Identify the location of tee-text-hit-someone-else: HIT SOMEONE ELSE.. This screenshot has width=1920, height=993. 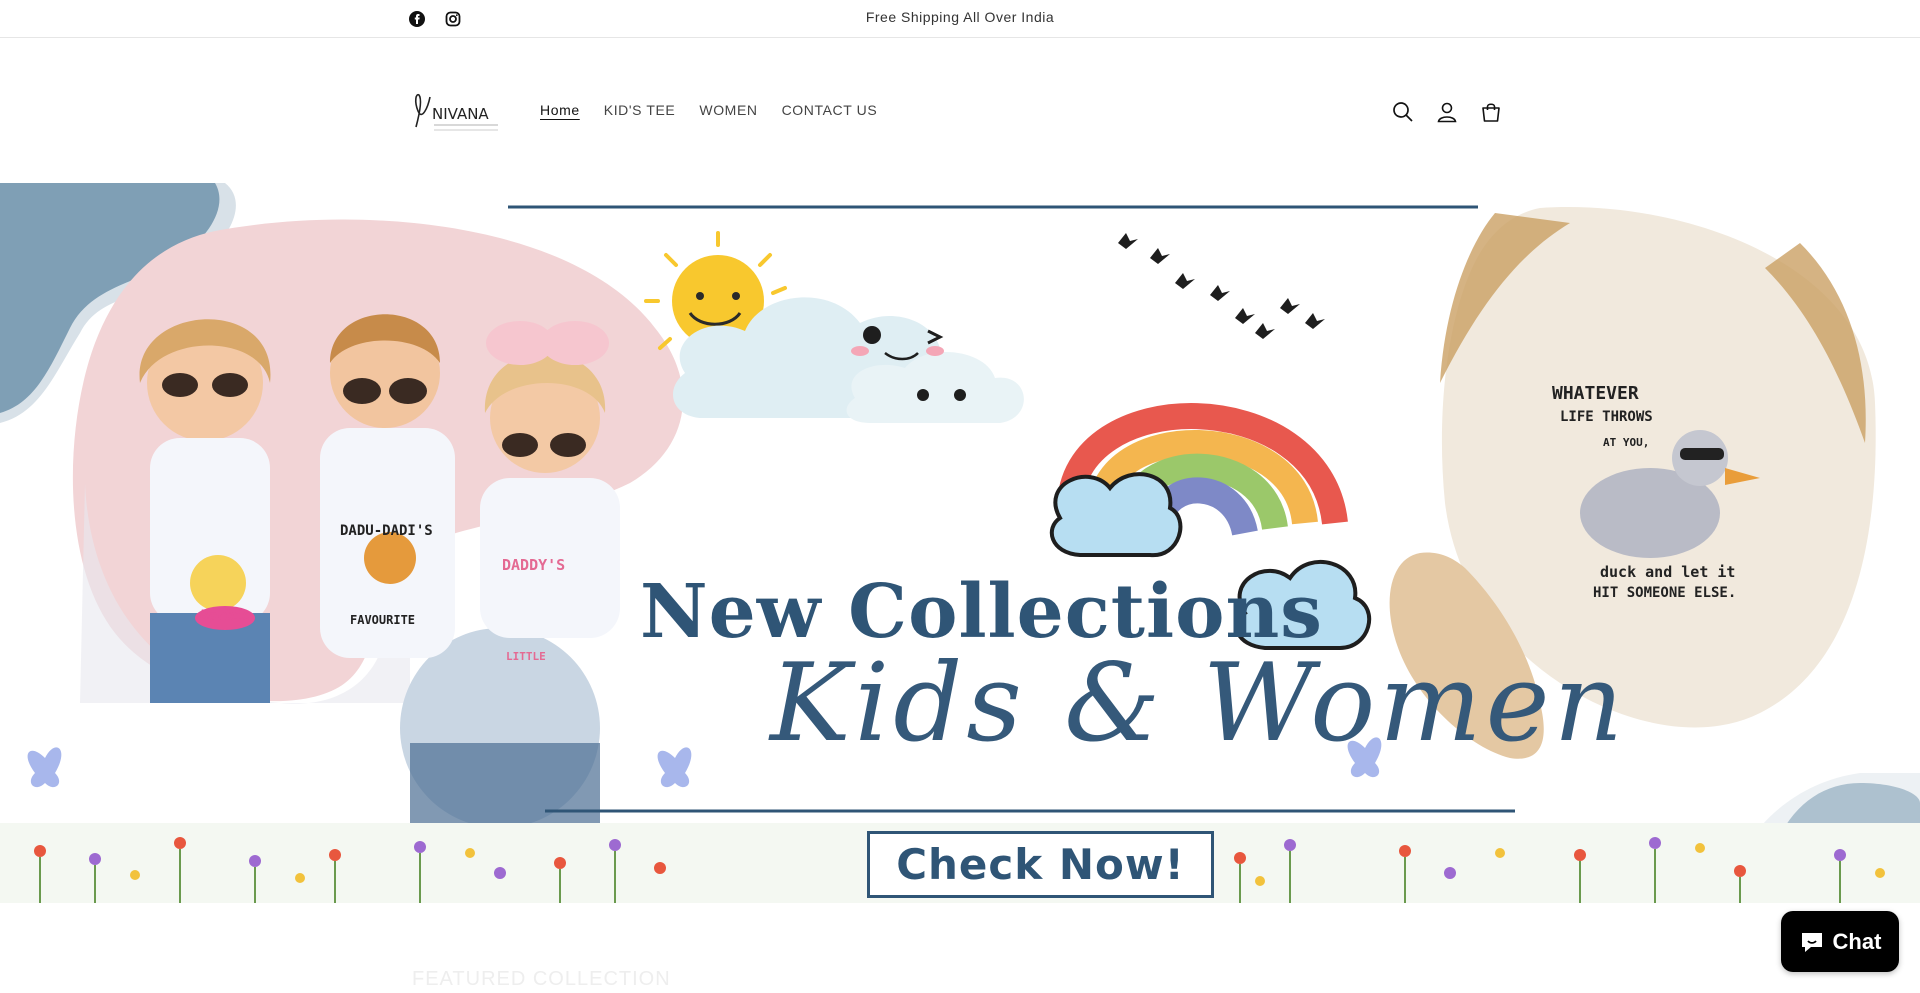
(1665, 593).